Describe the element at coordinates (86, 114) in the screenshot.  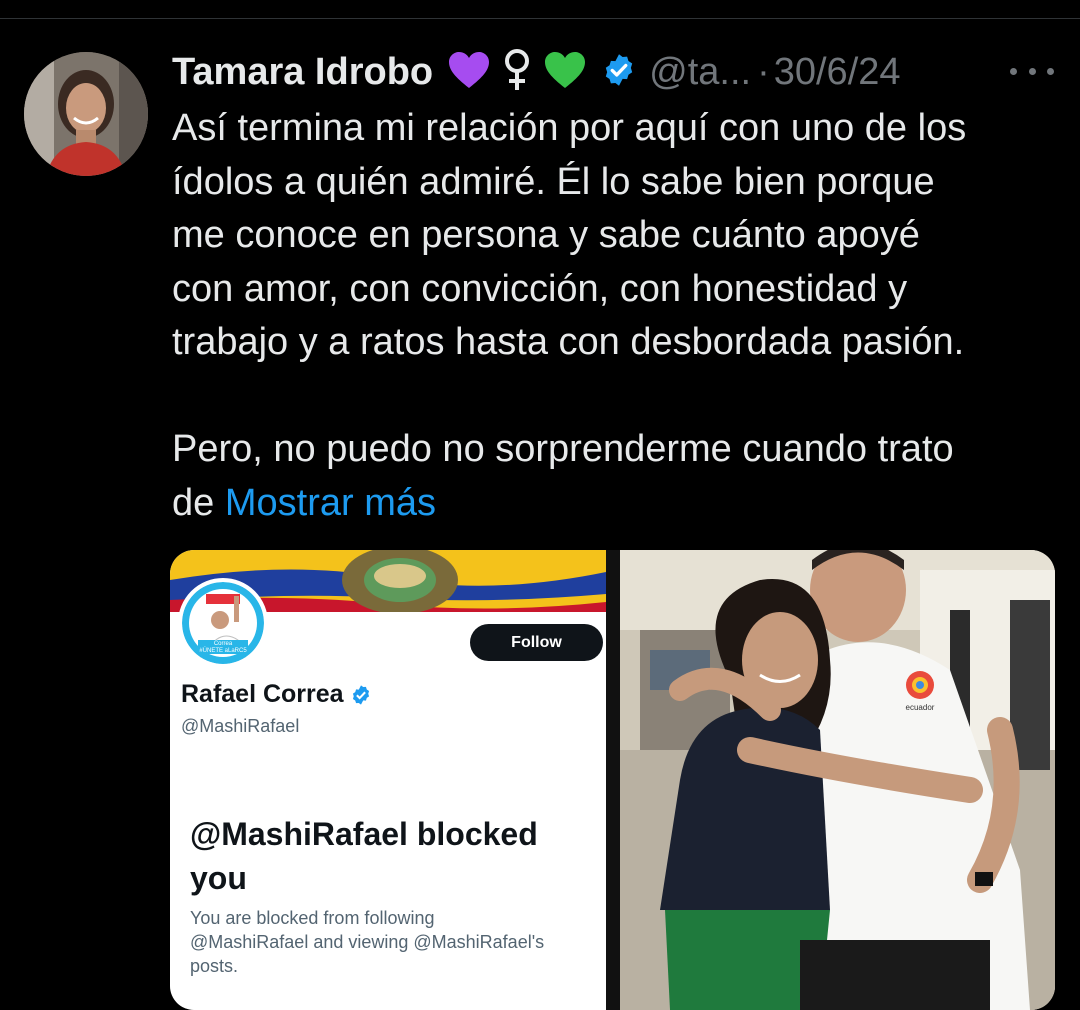
I see `author-avatar` at that location.